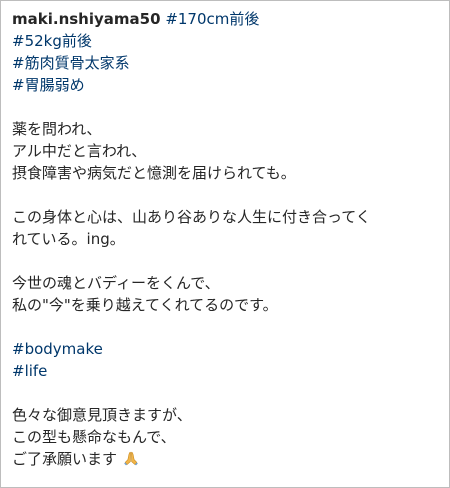  I want to click on caption-text-line: この型も懸命なもんで、, so click(94, 437).